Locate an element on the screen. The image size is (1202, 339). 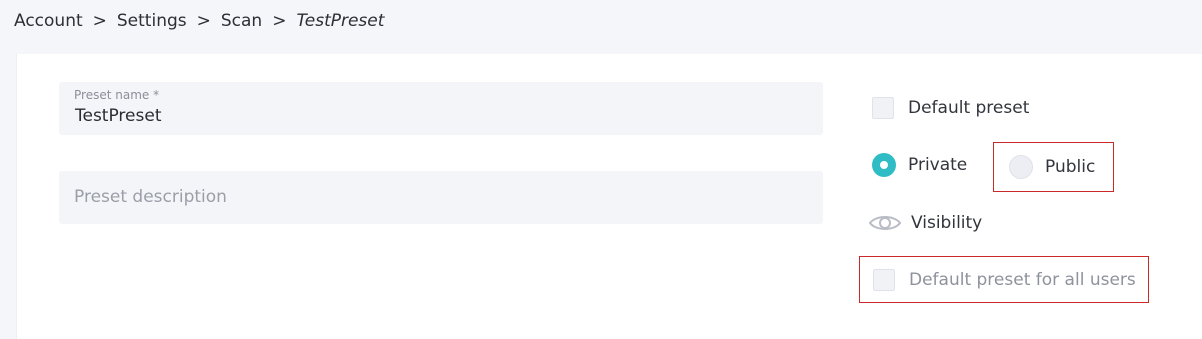
eye-icon is located at coordinates (885, 223).